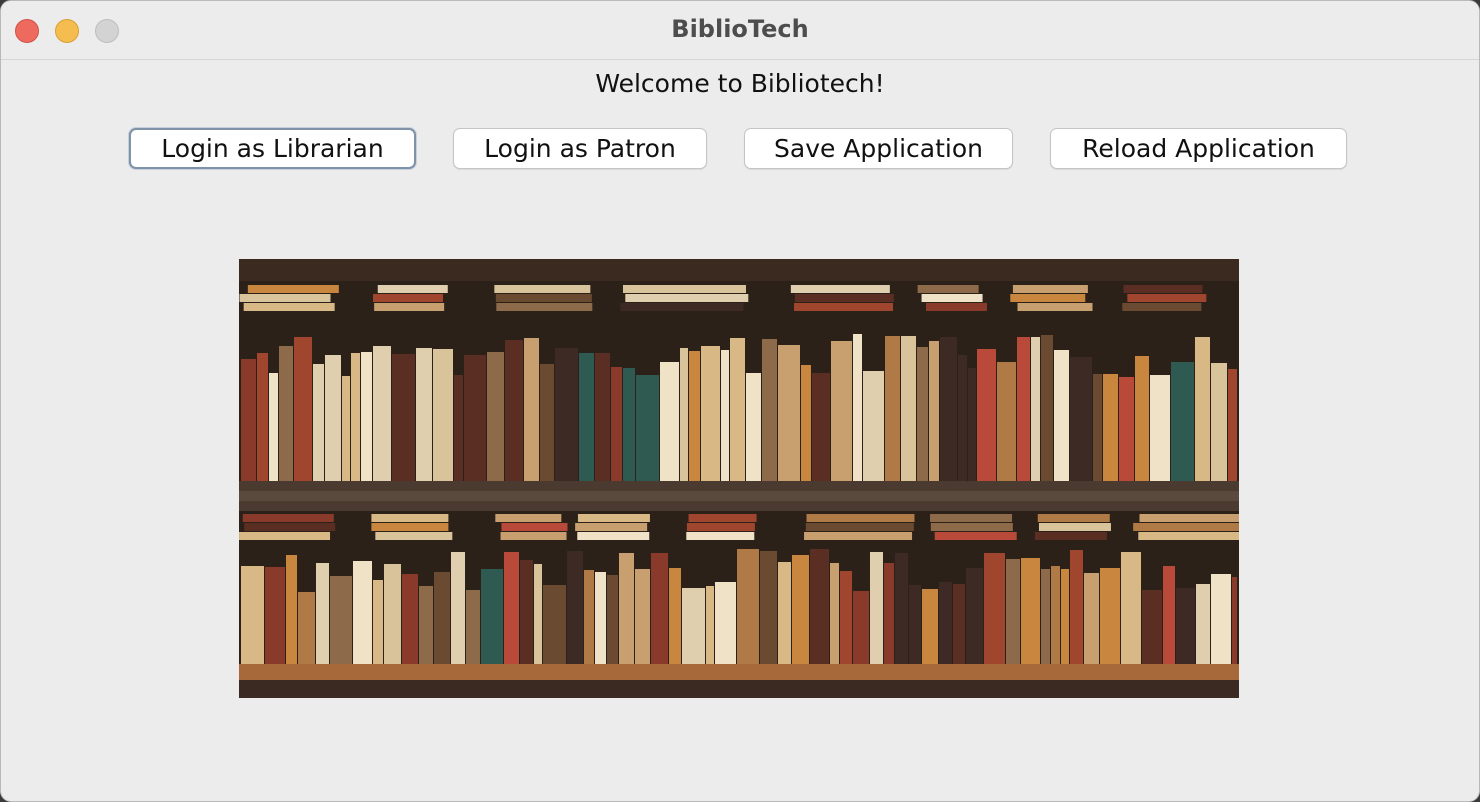  Describe the element at coordinates (740, 83) in the screenshot. I see `welcome-label: Welcome to Bibliotech!` at that location.